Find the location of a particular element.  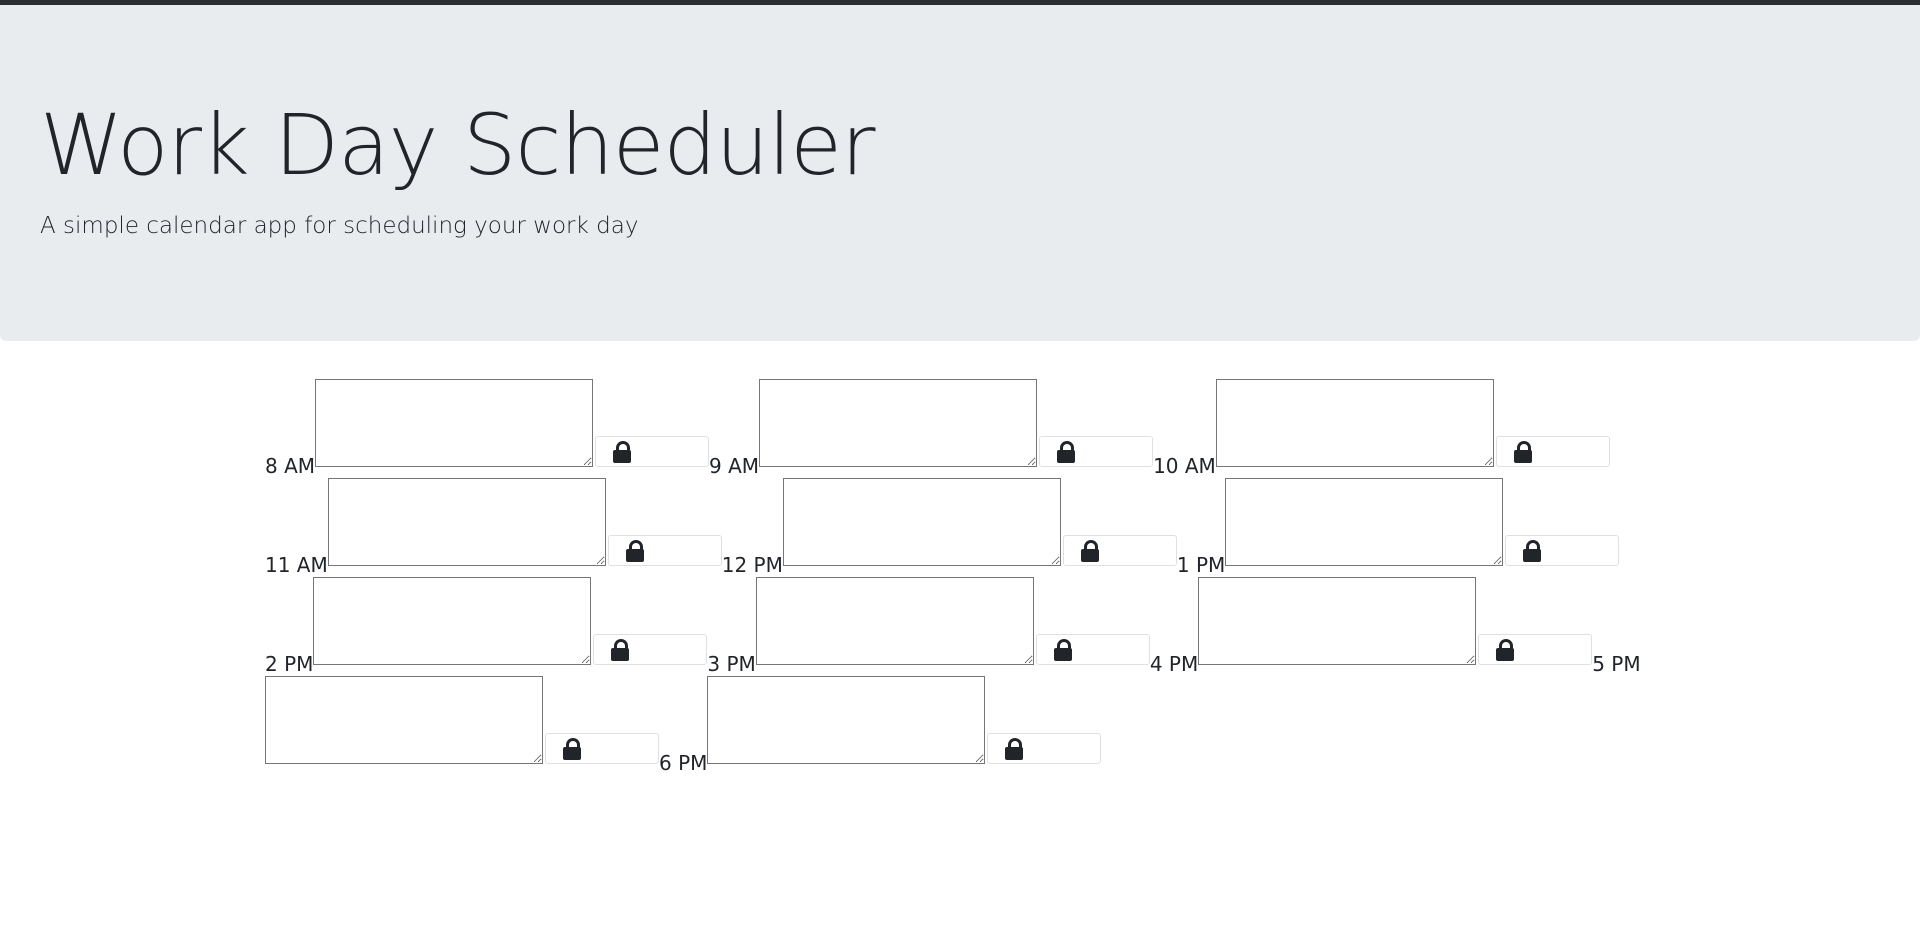

task-input-11am is located at coordinates (466, 522).